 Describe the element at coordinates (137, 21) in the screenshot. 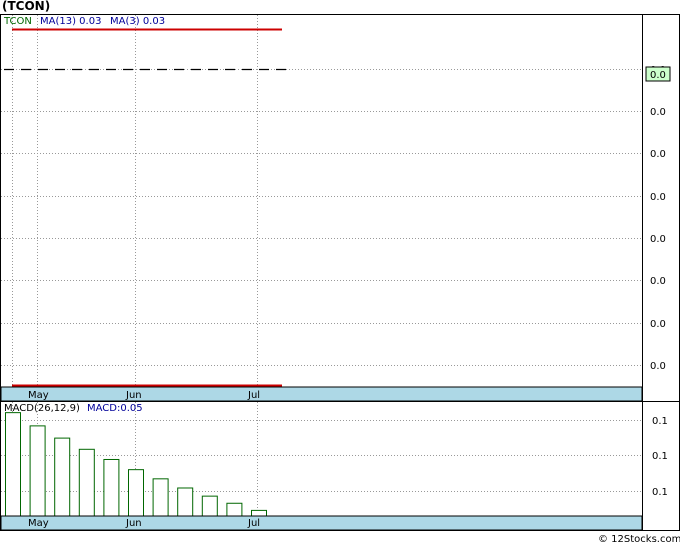

I see `price-legend-ma3: MA(3) 0.03` at that location.